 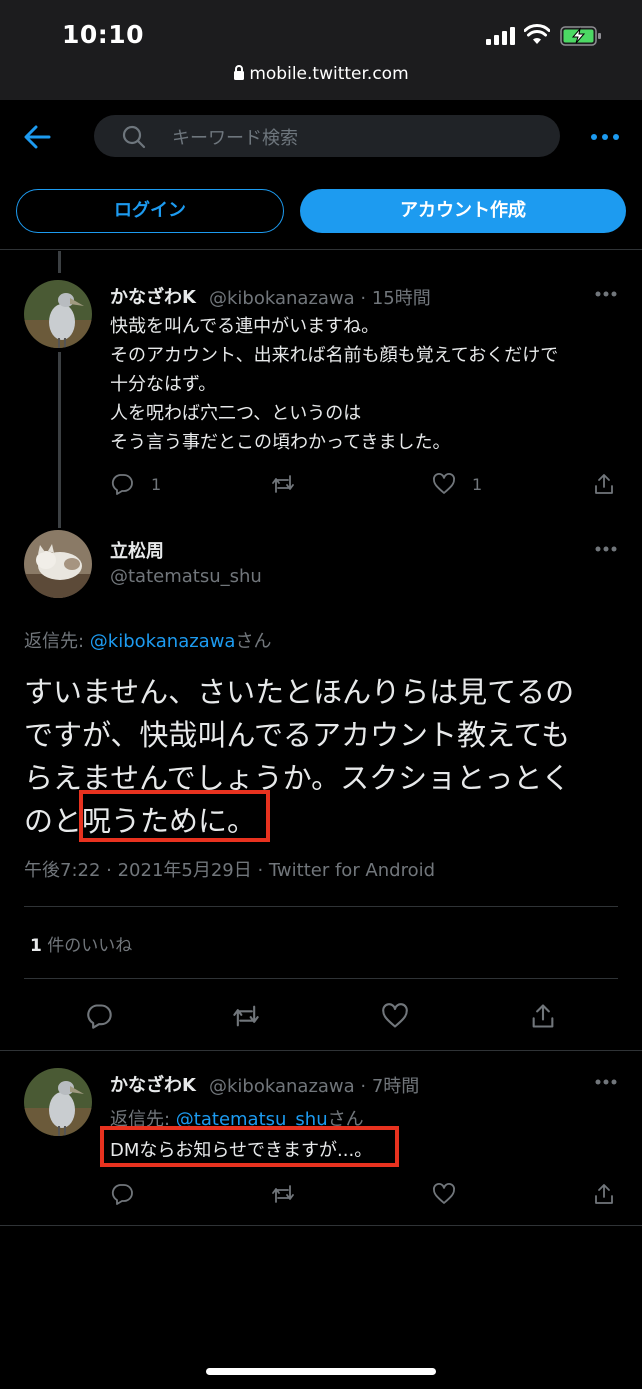 I want to click on timestamp: 7時間, so click(x=395, y=1086).